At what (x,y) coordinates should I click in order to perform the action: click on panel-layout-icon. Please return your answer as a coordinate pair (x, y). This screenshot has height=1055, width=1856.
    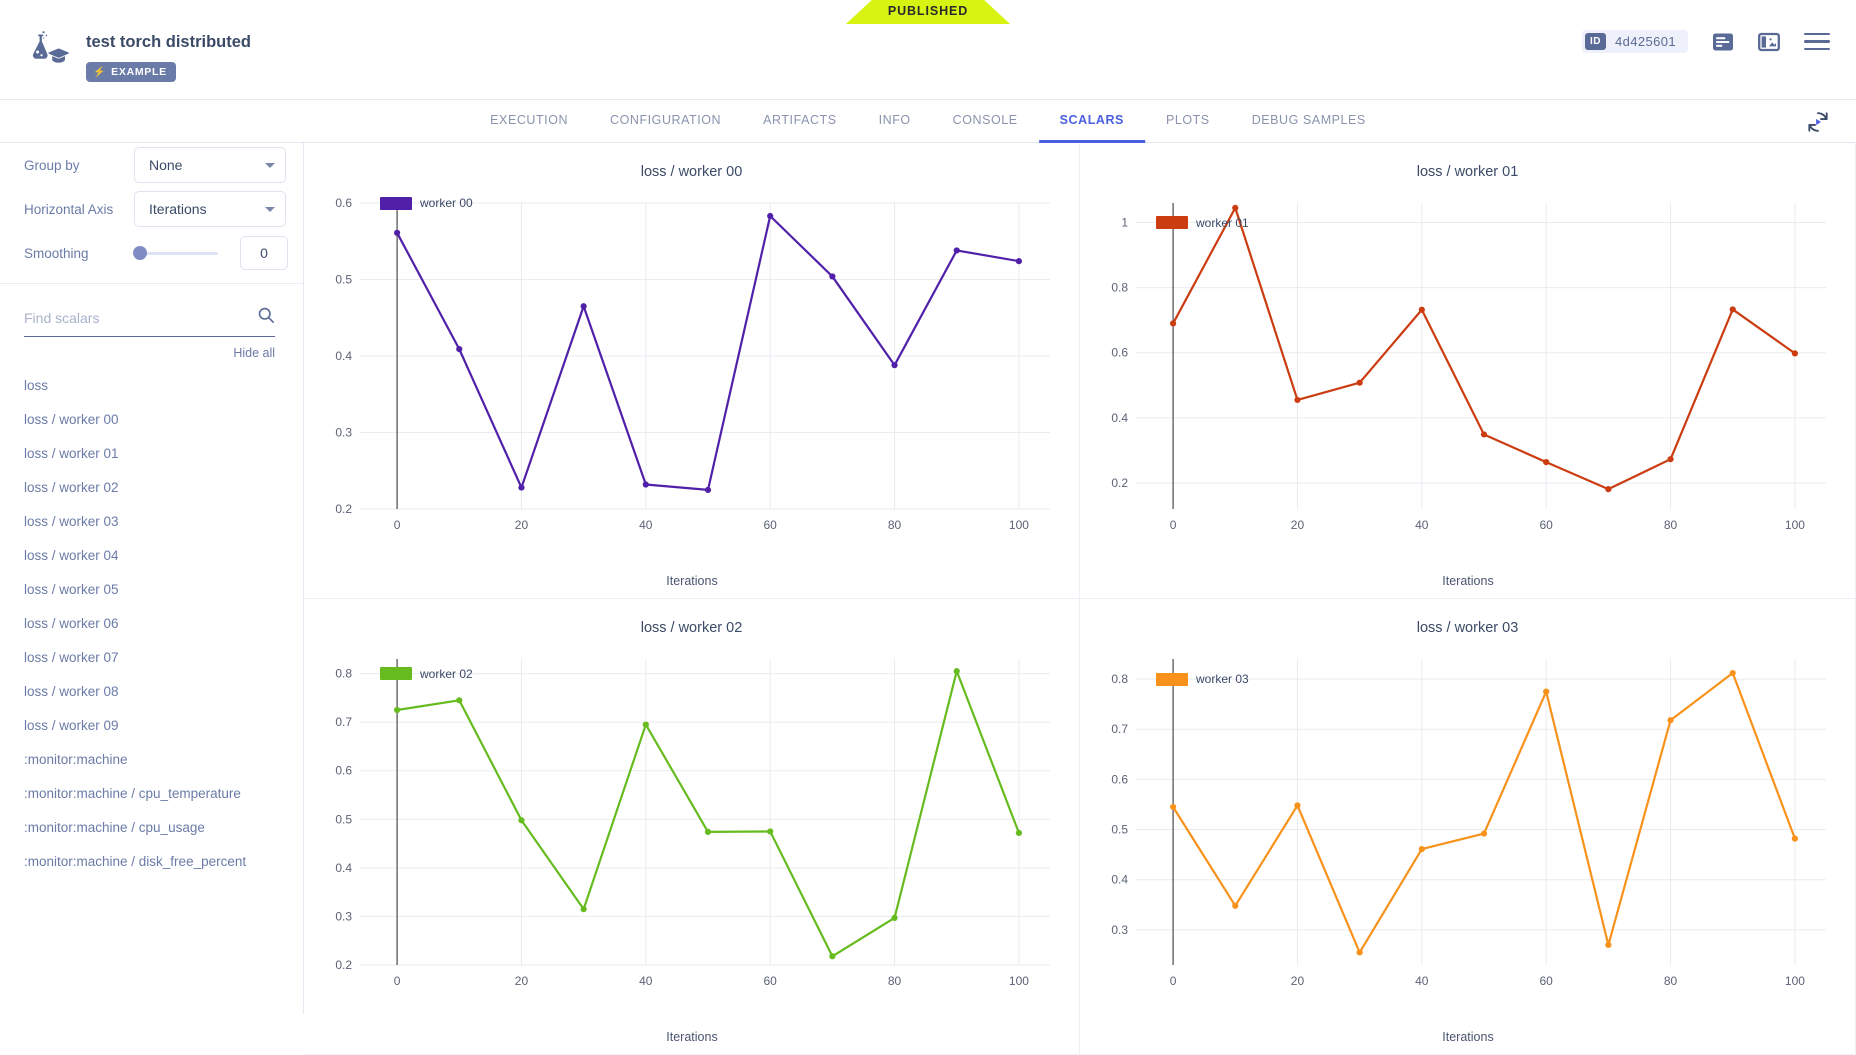
    Looking at the image, I should click on (1769, 42).